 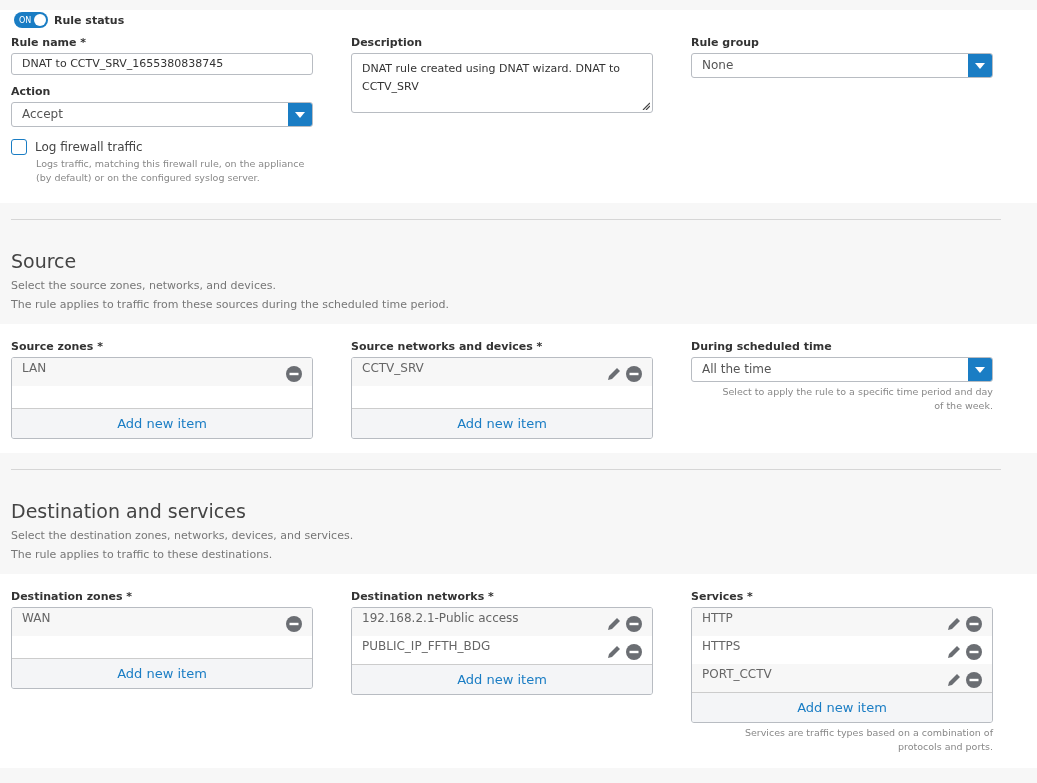 What do you see at coordinates (842, 369) in the screenshot?
I see `schedule-dropdown: All the time` at bounding box center [842, 369].